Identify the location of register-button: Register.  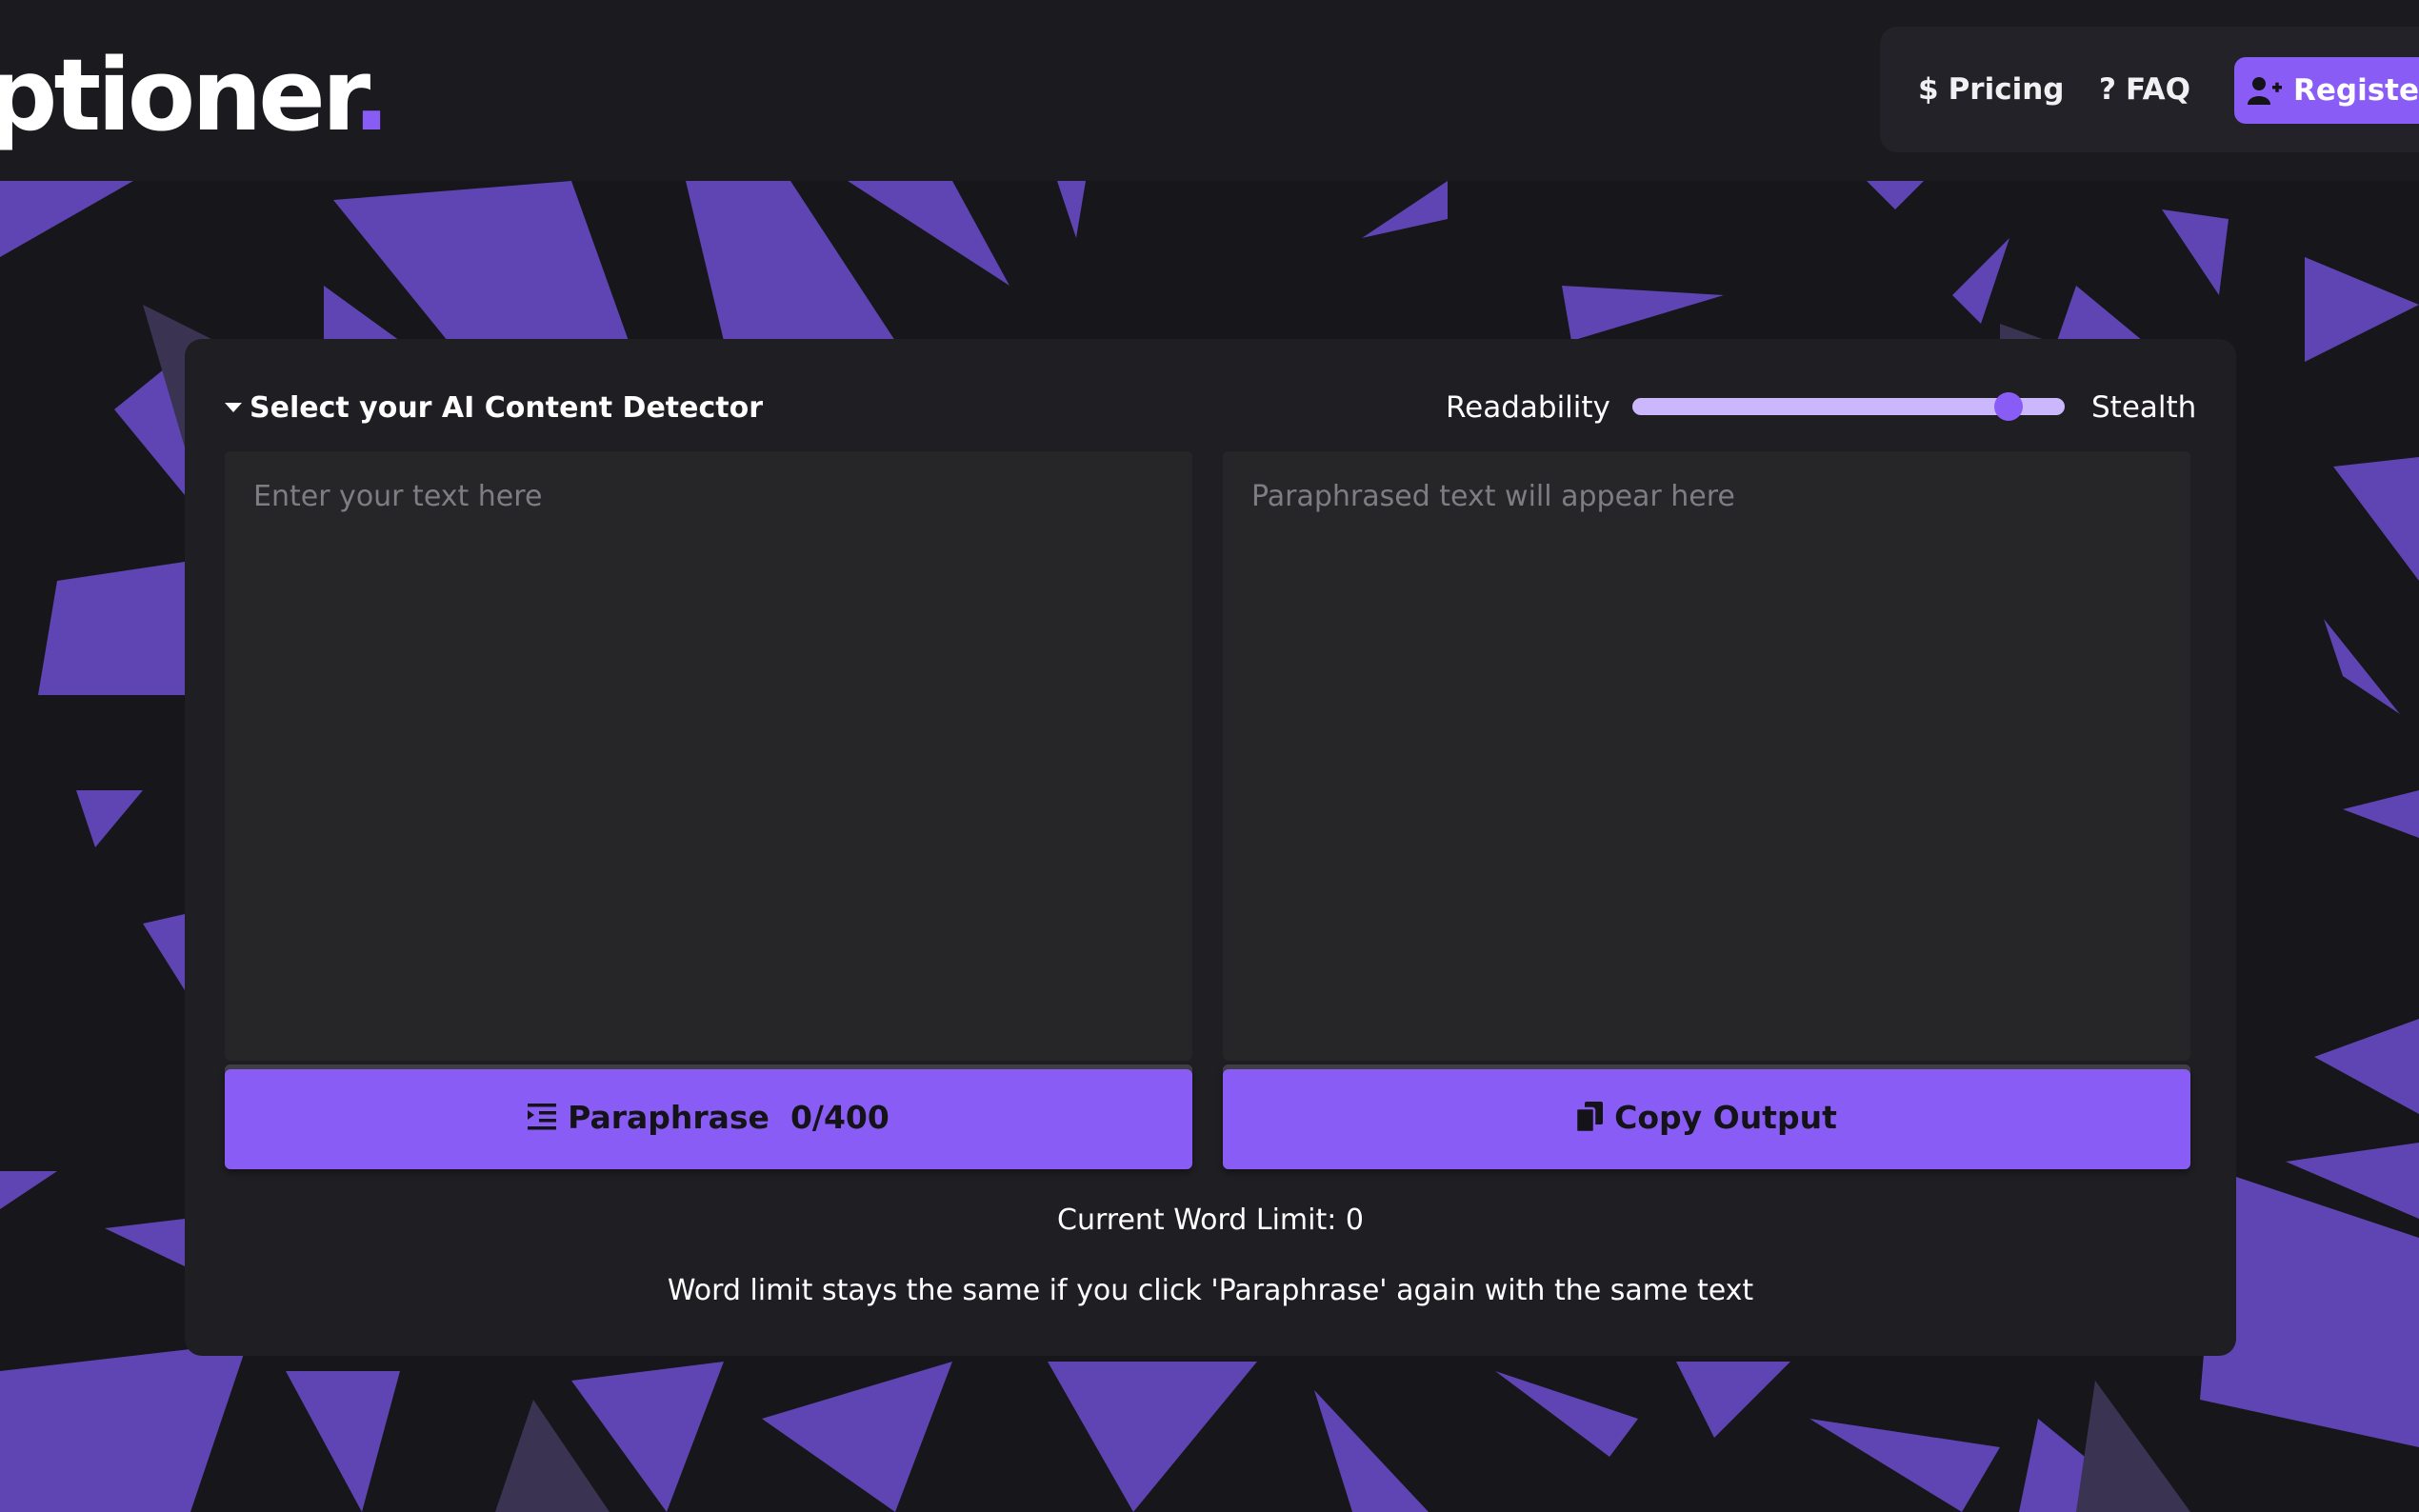
(2326, 90).